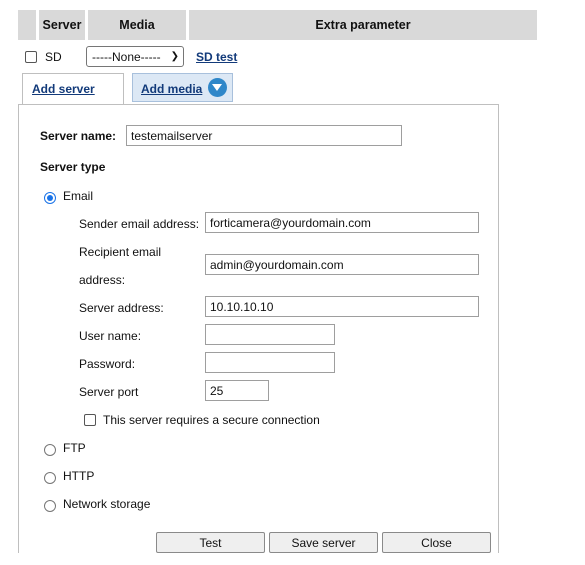 This screenshot has width=585, height=565. Describe the element at coordinates (110, 336) in the screenshot. I see `user-name-label: User name:` at that location.